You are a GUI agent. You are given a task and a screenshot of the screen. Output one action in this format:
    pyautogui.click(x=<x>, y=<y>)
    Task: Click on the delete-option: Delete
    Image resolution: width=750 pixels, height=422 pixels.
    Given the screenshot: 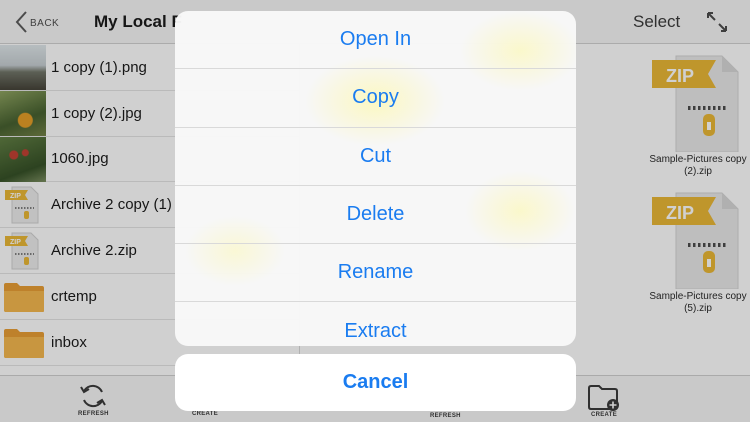 What is the action you would take?
    pyautogui.click(x=375, y=215)
    